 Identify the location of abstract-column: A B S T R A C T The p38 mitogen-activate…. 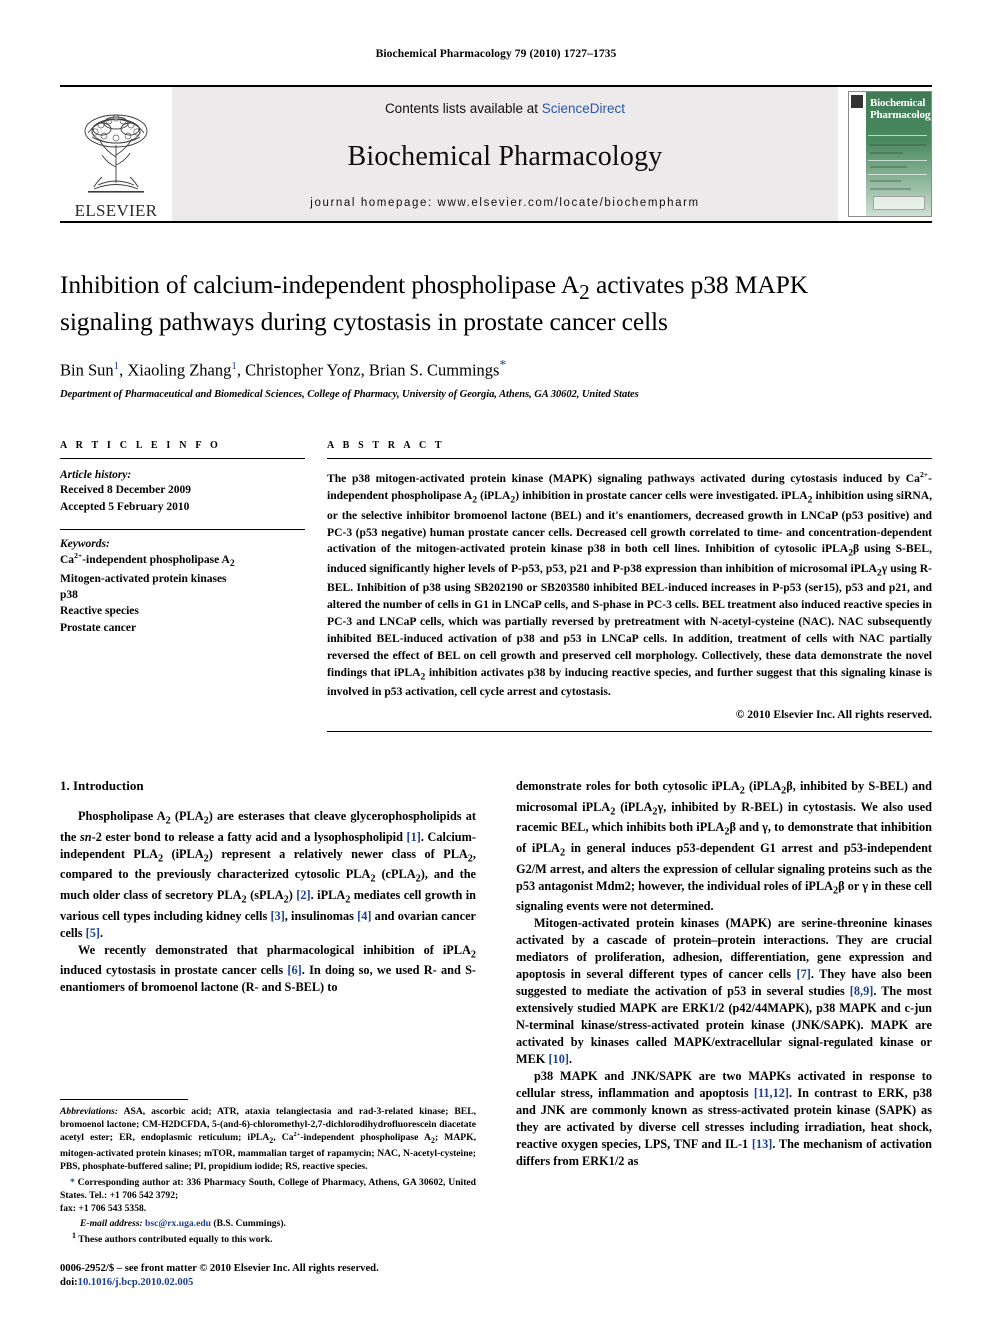
(630, 586).